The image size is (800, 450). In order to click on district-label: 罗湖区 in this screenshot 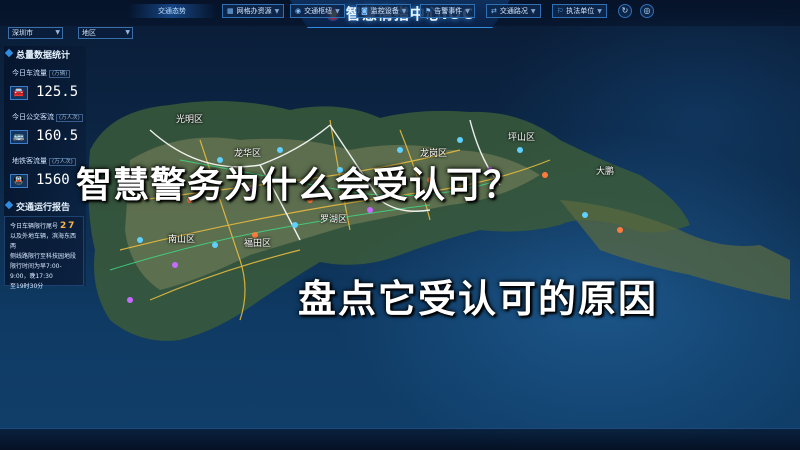, I will do `click(333, 218)`.